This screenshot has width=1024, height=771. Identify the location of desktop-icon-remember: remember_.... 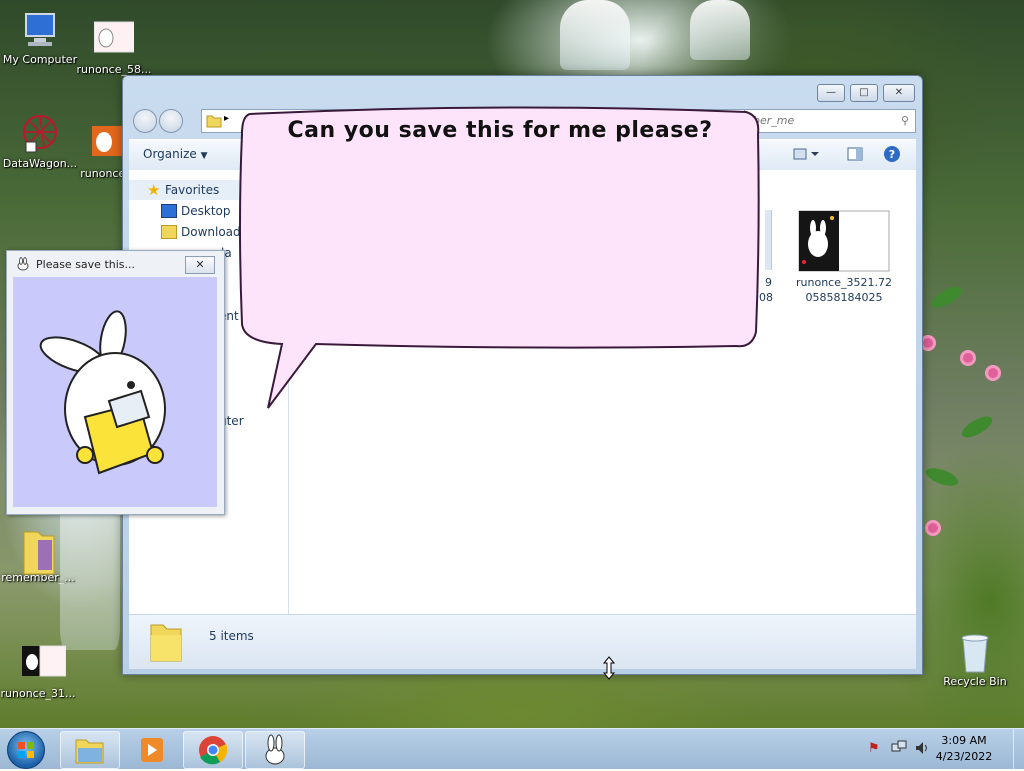
(38, 556).